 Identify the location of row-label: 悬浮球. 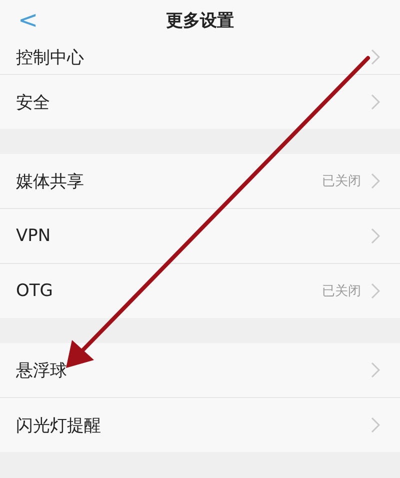
(42, 371).